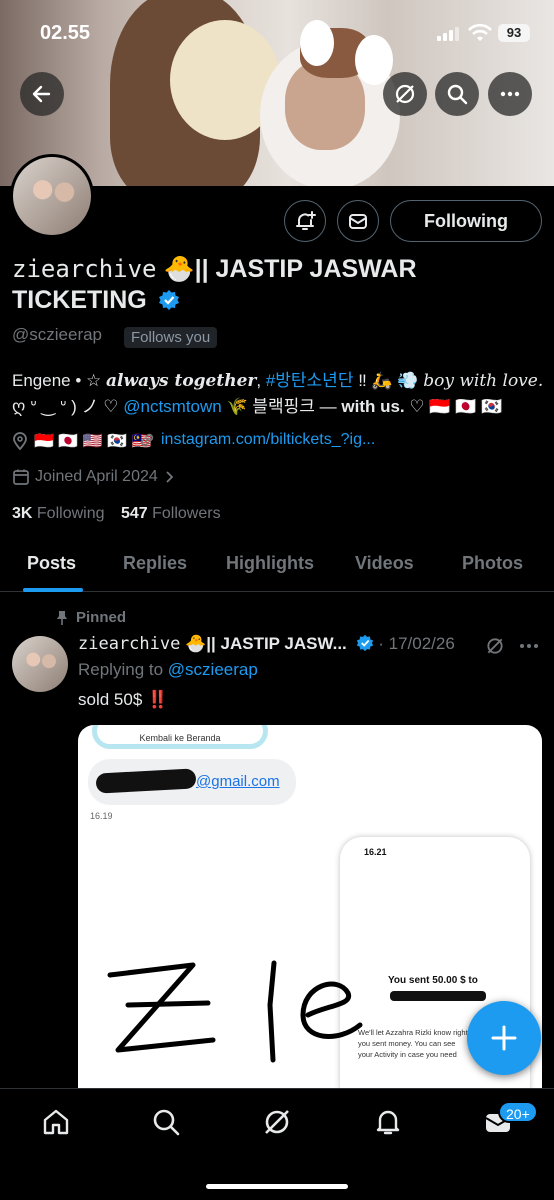  What do you see at coordinates (93, 441) in the screenshot?
I see `location-text: 🇮🇩 🇯🇵 🇺🇸 🇰🇷 🇲🇾` at bounding box center [93, 441].